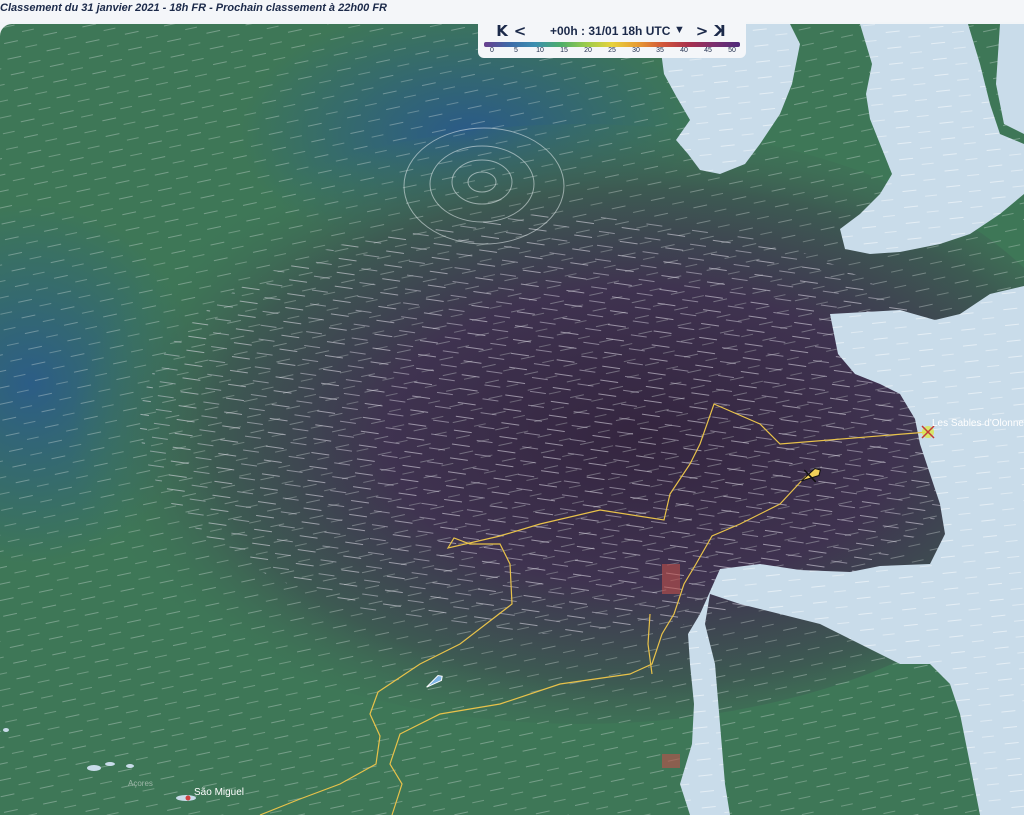 The image size is (1024, 815). What do you see at coordinates (684, 50) in the screenshot?
I see `wind-scale-tick: 40` at bounding box center [684, 50].